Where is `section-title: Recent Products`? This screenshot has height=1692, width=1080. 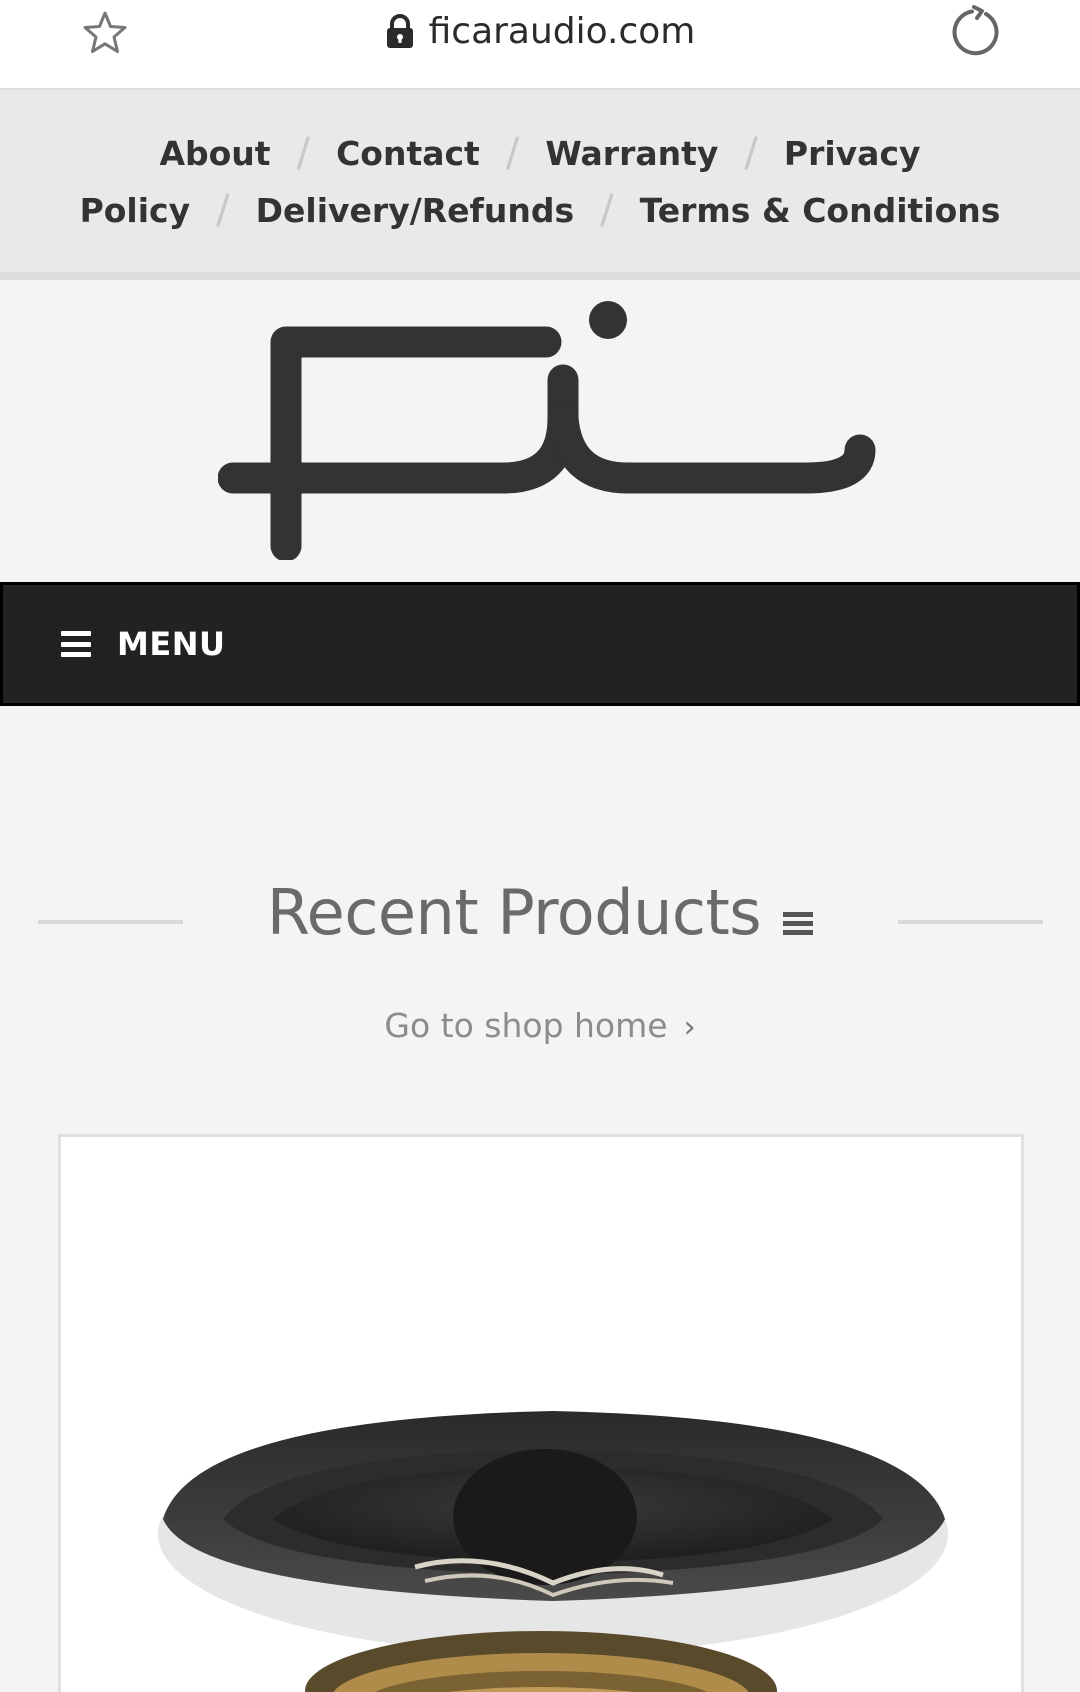 section-title: Recent Products is located at coordinates (540, 912).